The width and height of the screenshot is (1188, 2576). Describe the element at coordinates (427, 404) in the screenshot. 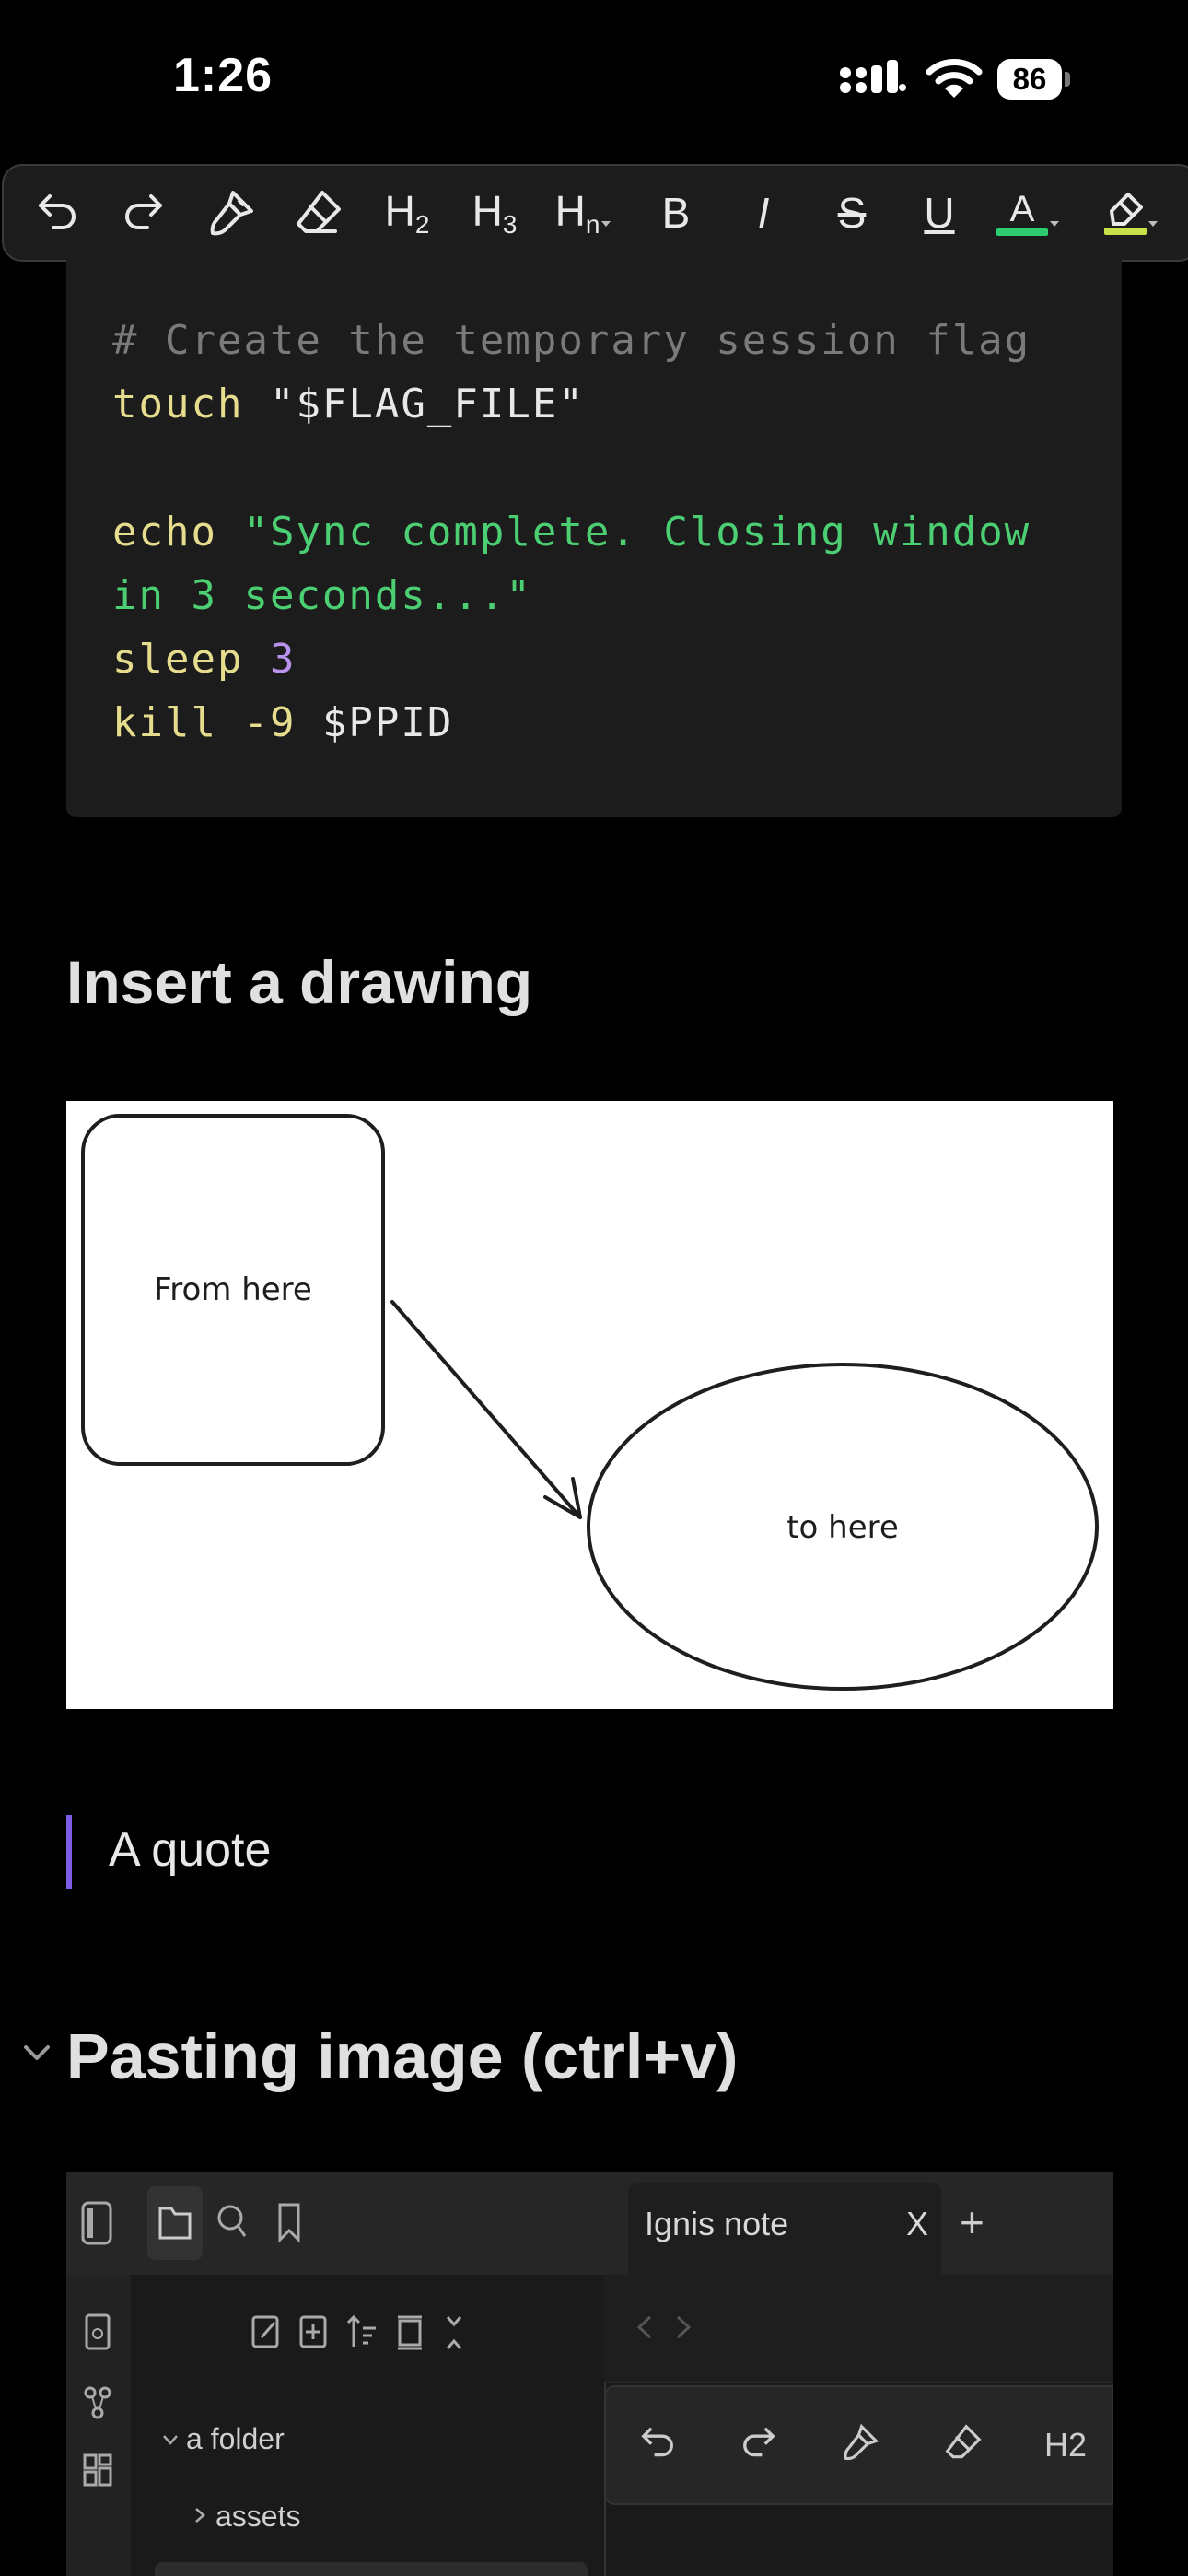

I see `code-argument: "$FLAG_FILE"` at that location.